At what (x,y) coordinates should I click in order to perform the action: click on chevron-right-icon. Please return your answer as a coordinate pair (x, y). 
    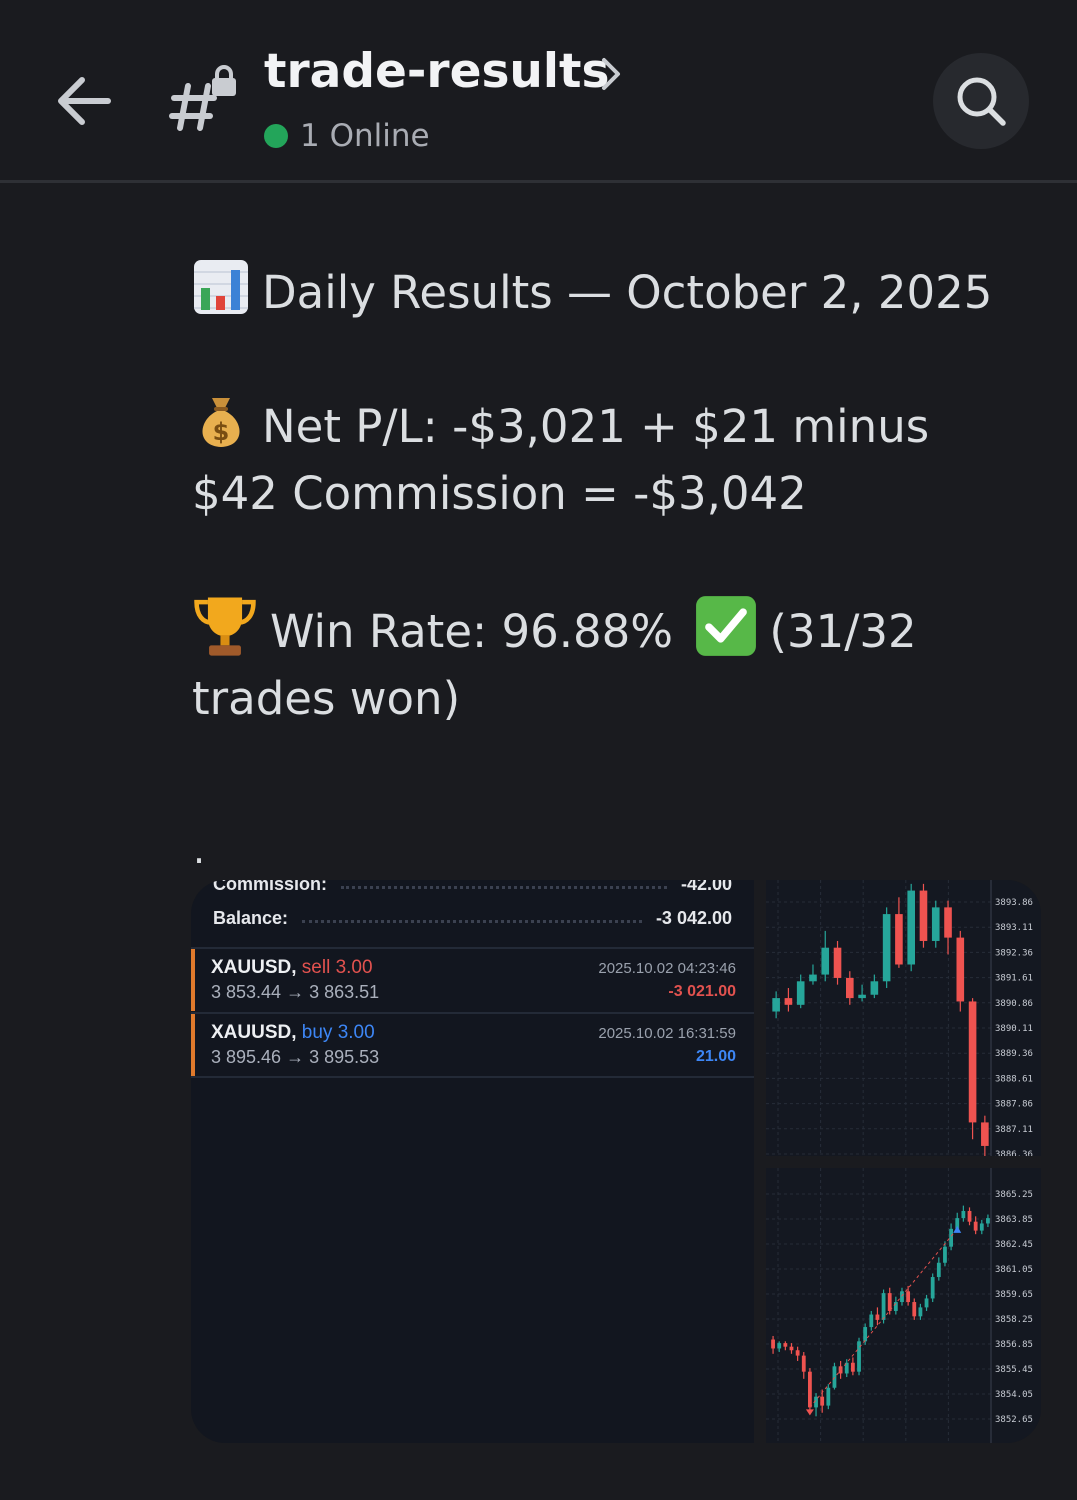
    Looking at the image, I should click on (610, 74).